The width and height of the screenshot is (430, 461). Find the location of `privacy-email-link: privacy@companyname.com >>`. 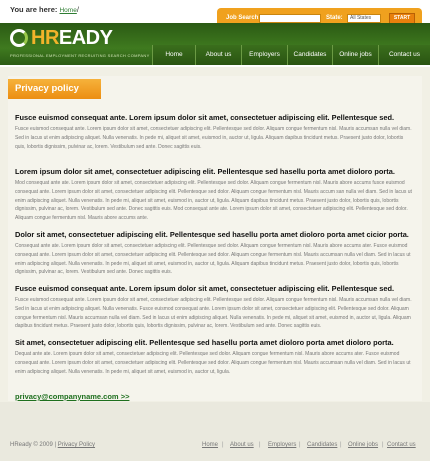

privacy-email-link: privacy@companyname.com >> is located at coordinates (72, 396).